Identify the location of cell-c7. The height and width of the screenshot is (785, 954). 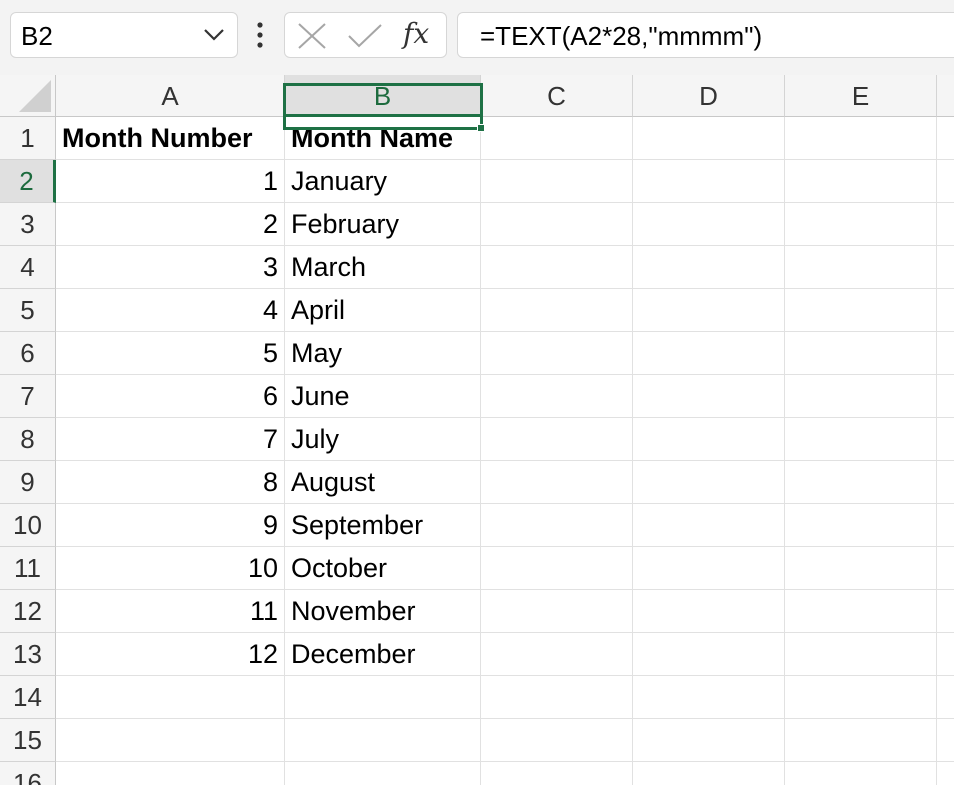
(557, 396).